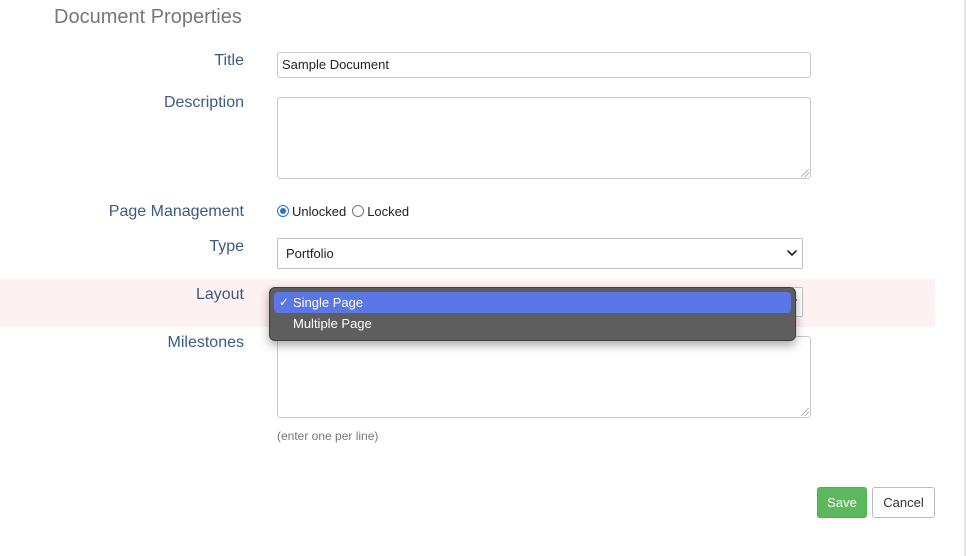 The image size is (966, 556). What do you see at coordinates (544, 377) in the screenshot?
I see `milestones-textarea` at bounding box center [544, 377].